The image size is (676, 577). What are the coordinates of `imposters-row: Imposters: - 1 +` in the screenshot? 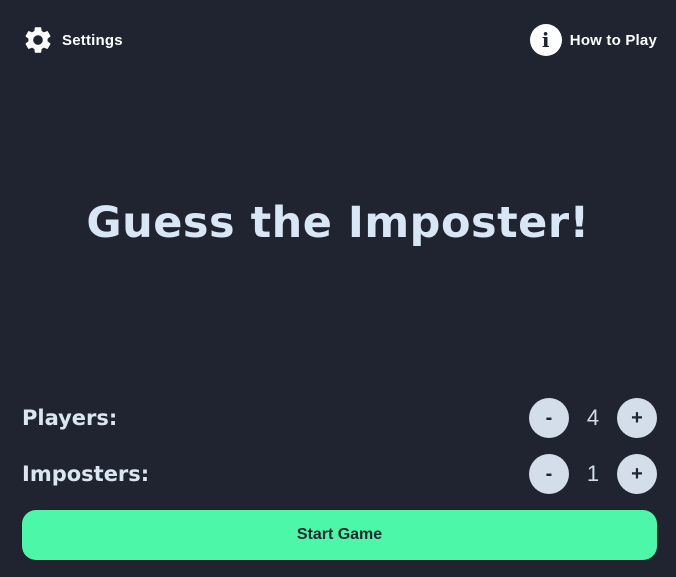 It's located at (339, 474).